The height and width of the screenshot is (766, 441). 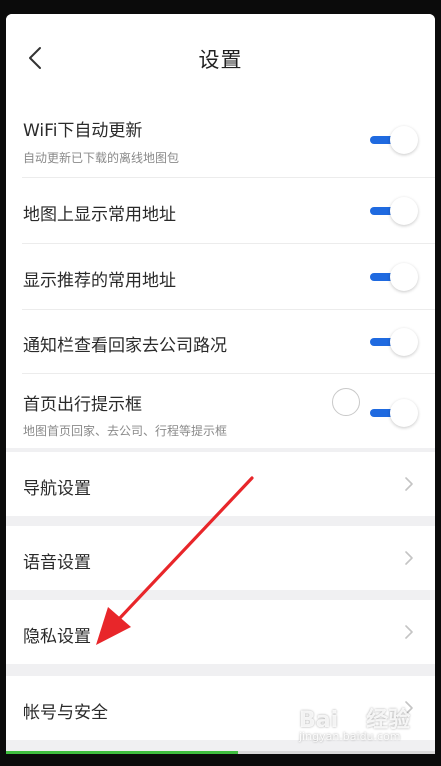 What do you see at coordinates (82, 405) in the screenshot?
I see `setting-title: 首页出行提示框` at bounding box center [82, 405].